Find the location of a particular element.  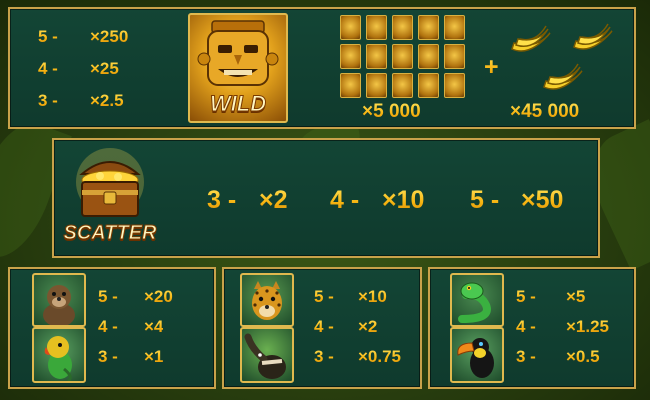

anteater-icon is located at coordinates (265, 356).